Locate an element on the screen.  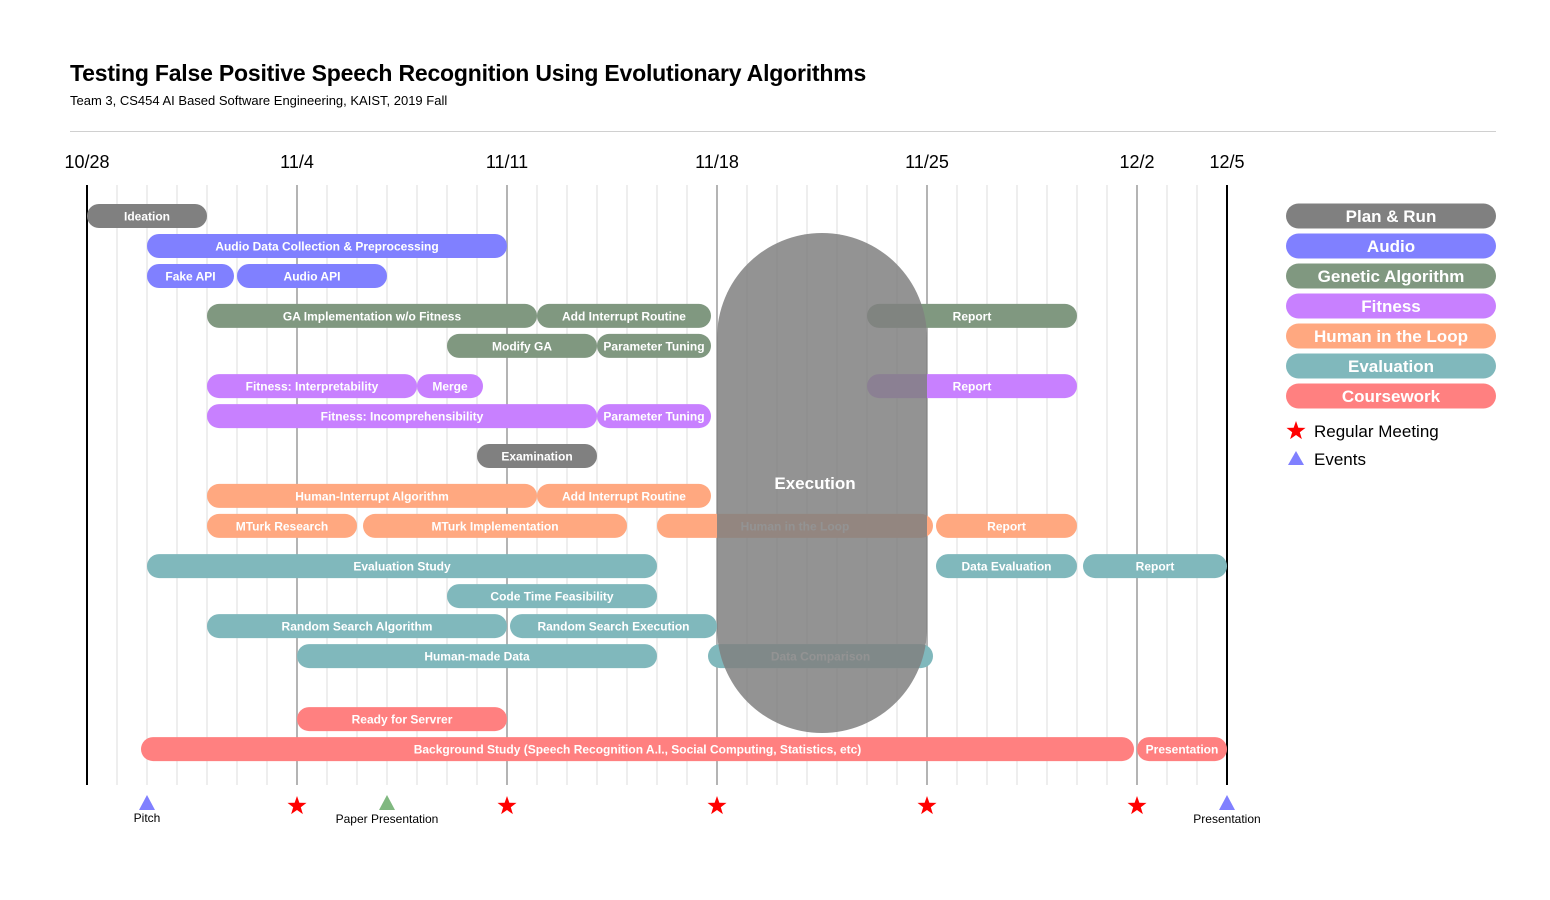
legend-item-eval: Evaluation is located at coordinates (1391, 366).